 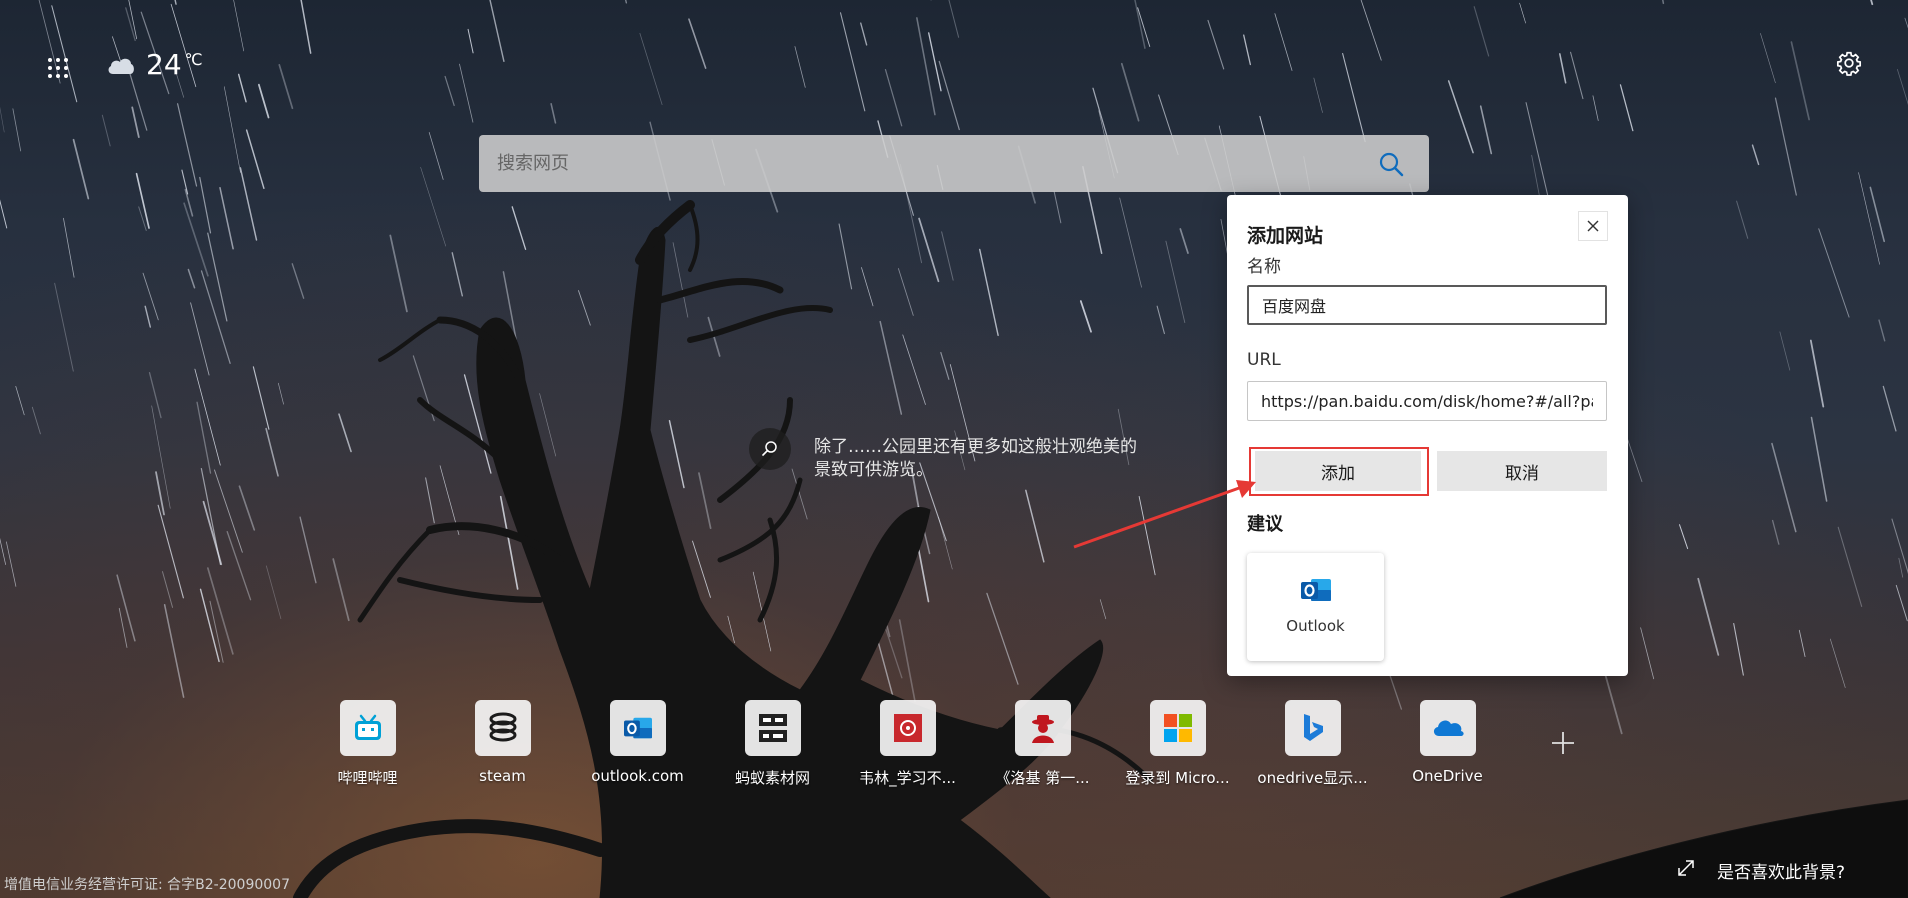 What do you see at coordinates (1264, 267) in the screenshot?
I see `name-label: 名称` at bounding box center [1264, 267].